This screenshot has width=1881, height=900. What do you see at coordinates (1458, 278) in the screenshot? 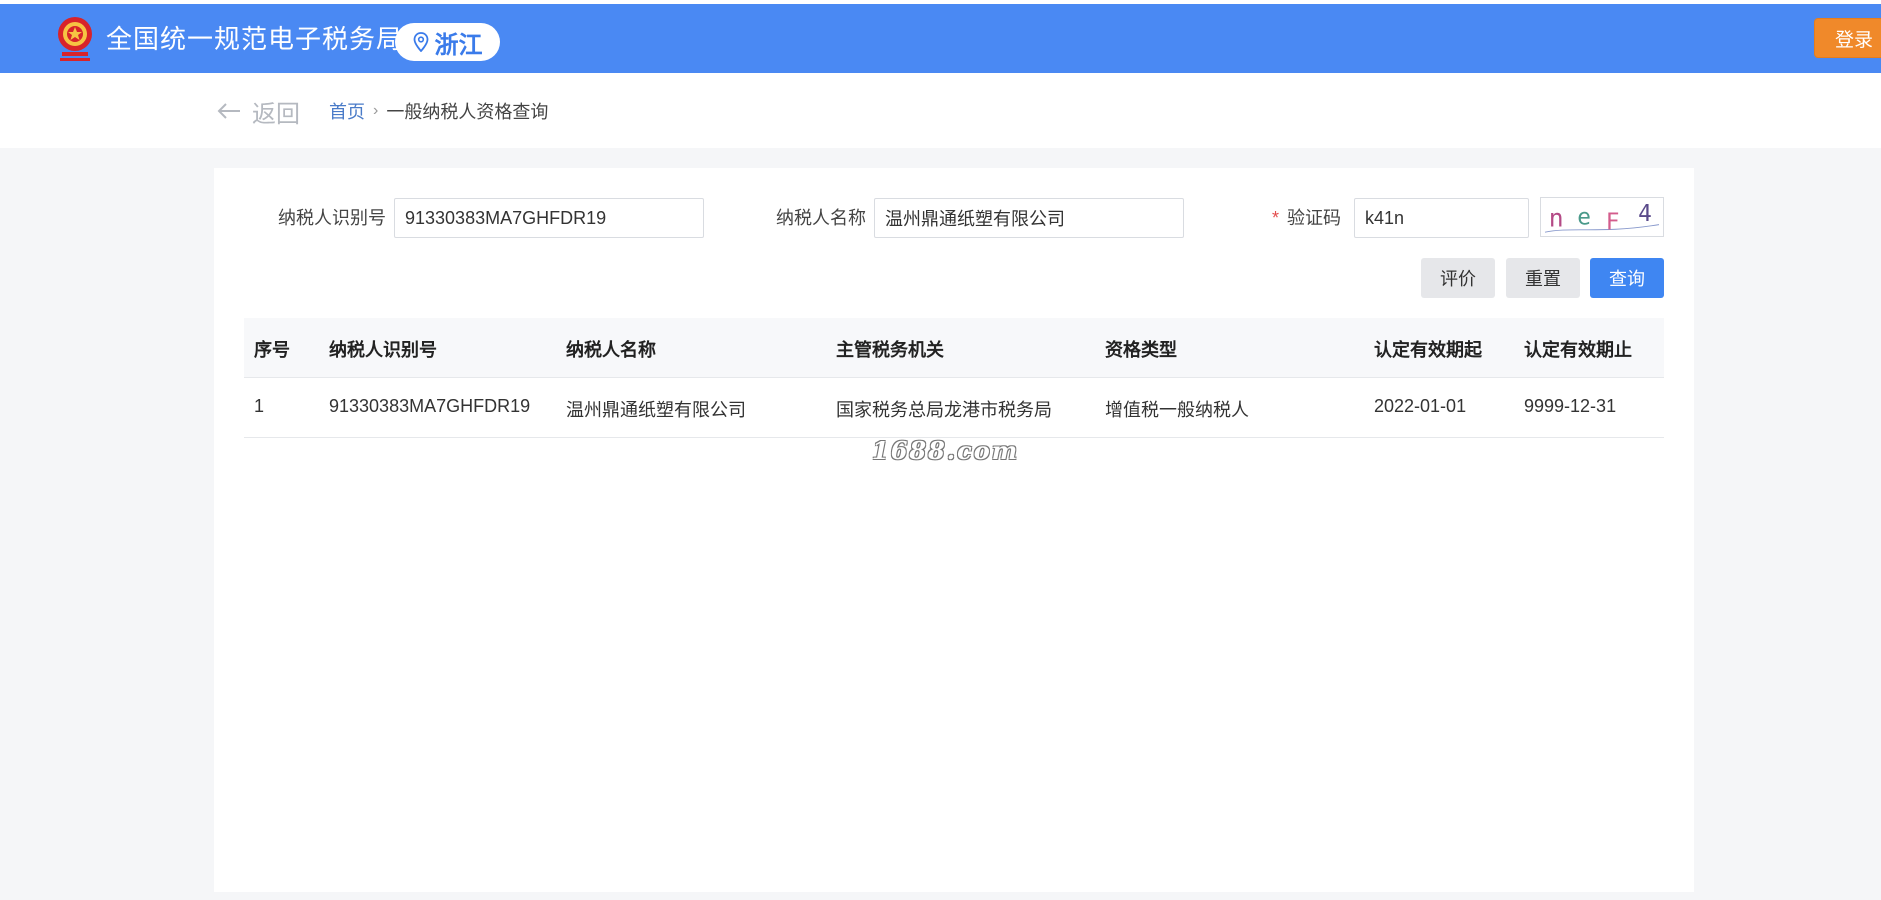
I see `evaluate-button: 评价` at bounding box center [1458, 278].